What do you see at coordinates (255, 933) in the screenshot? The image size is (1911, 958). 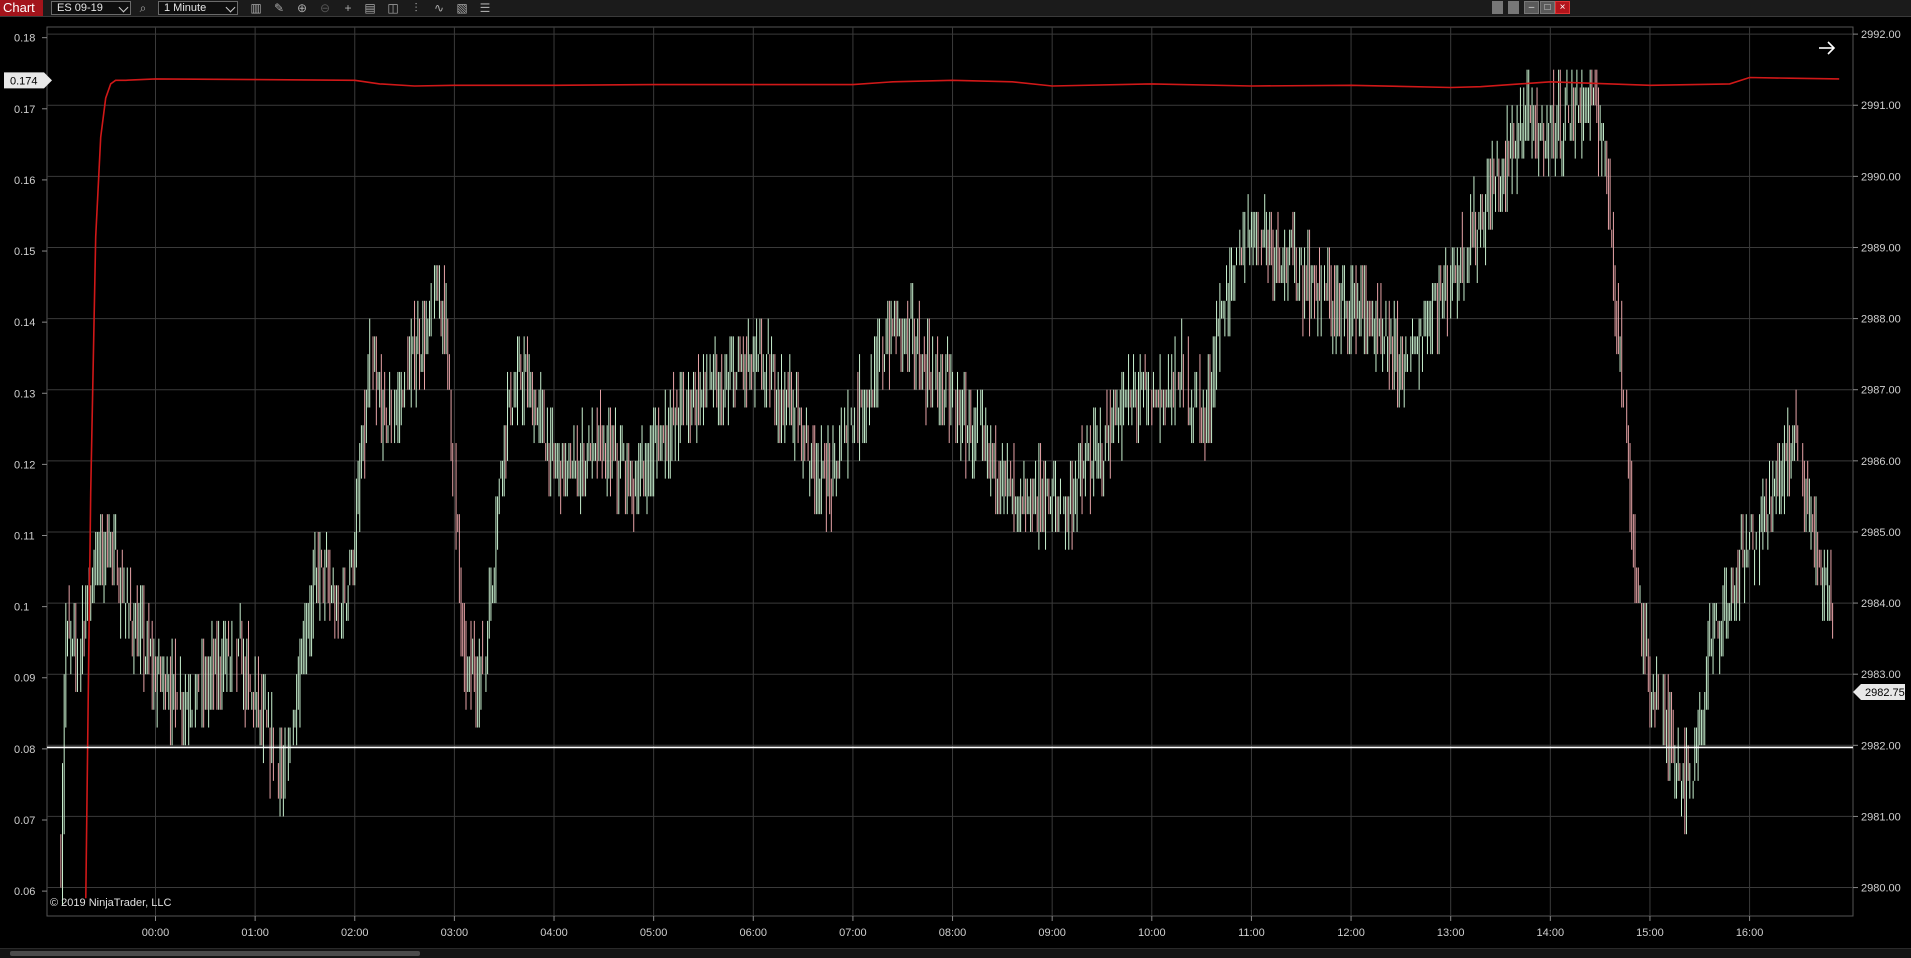 I see `x-axis-tick-label: 01:00` at bounding box center [255, 933].